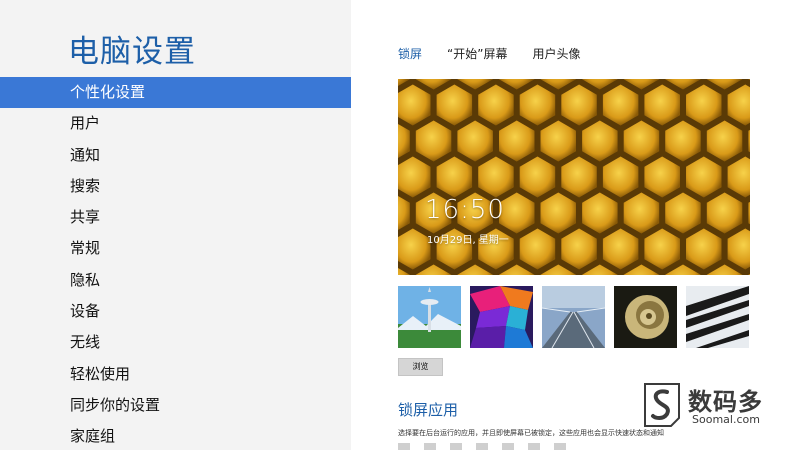 The height and width of the screenshot is (450, 800). What do you see at coordinates (429, 317) in the screenshot?
I see `thumb-seattle-space-needle` at bounding box center [429, 317].